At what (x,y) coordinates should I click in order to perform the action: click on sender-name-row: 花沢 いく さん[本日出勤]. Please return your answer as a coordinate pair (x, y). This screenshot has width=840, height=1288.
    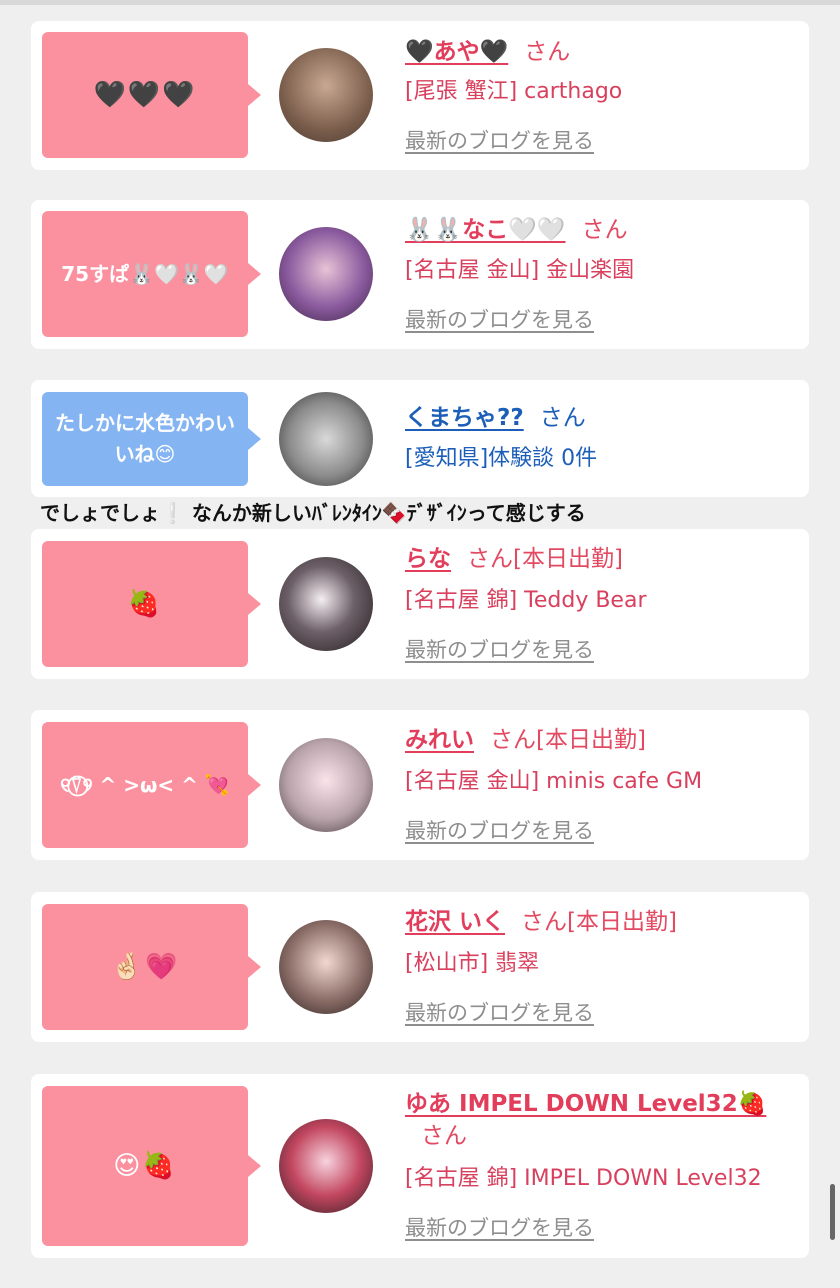
    Looking at the image, I should click on (541, 922).